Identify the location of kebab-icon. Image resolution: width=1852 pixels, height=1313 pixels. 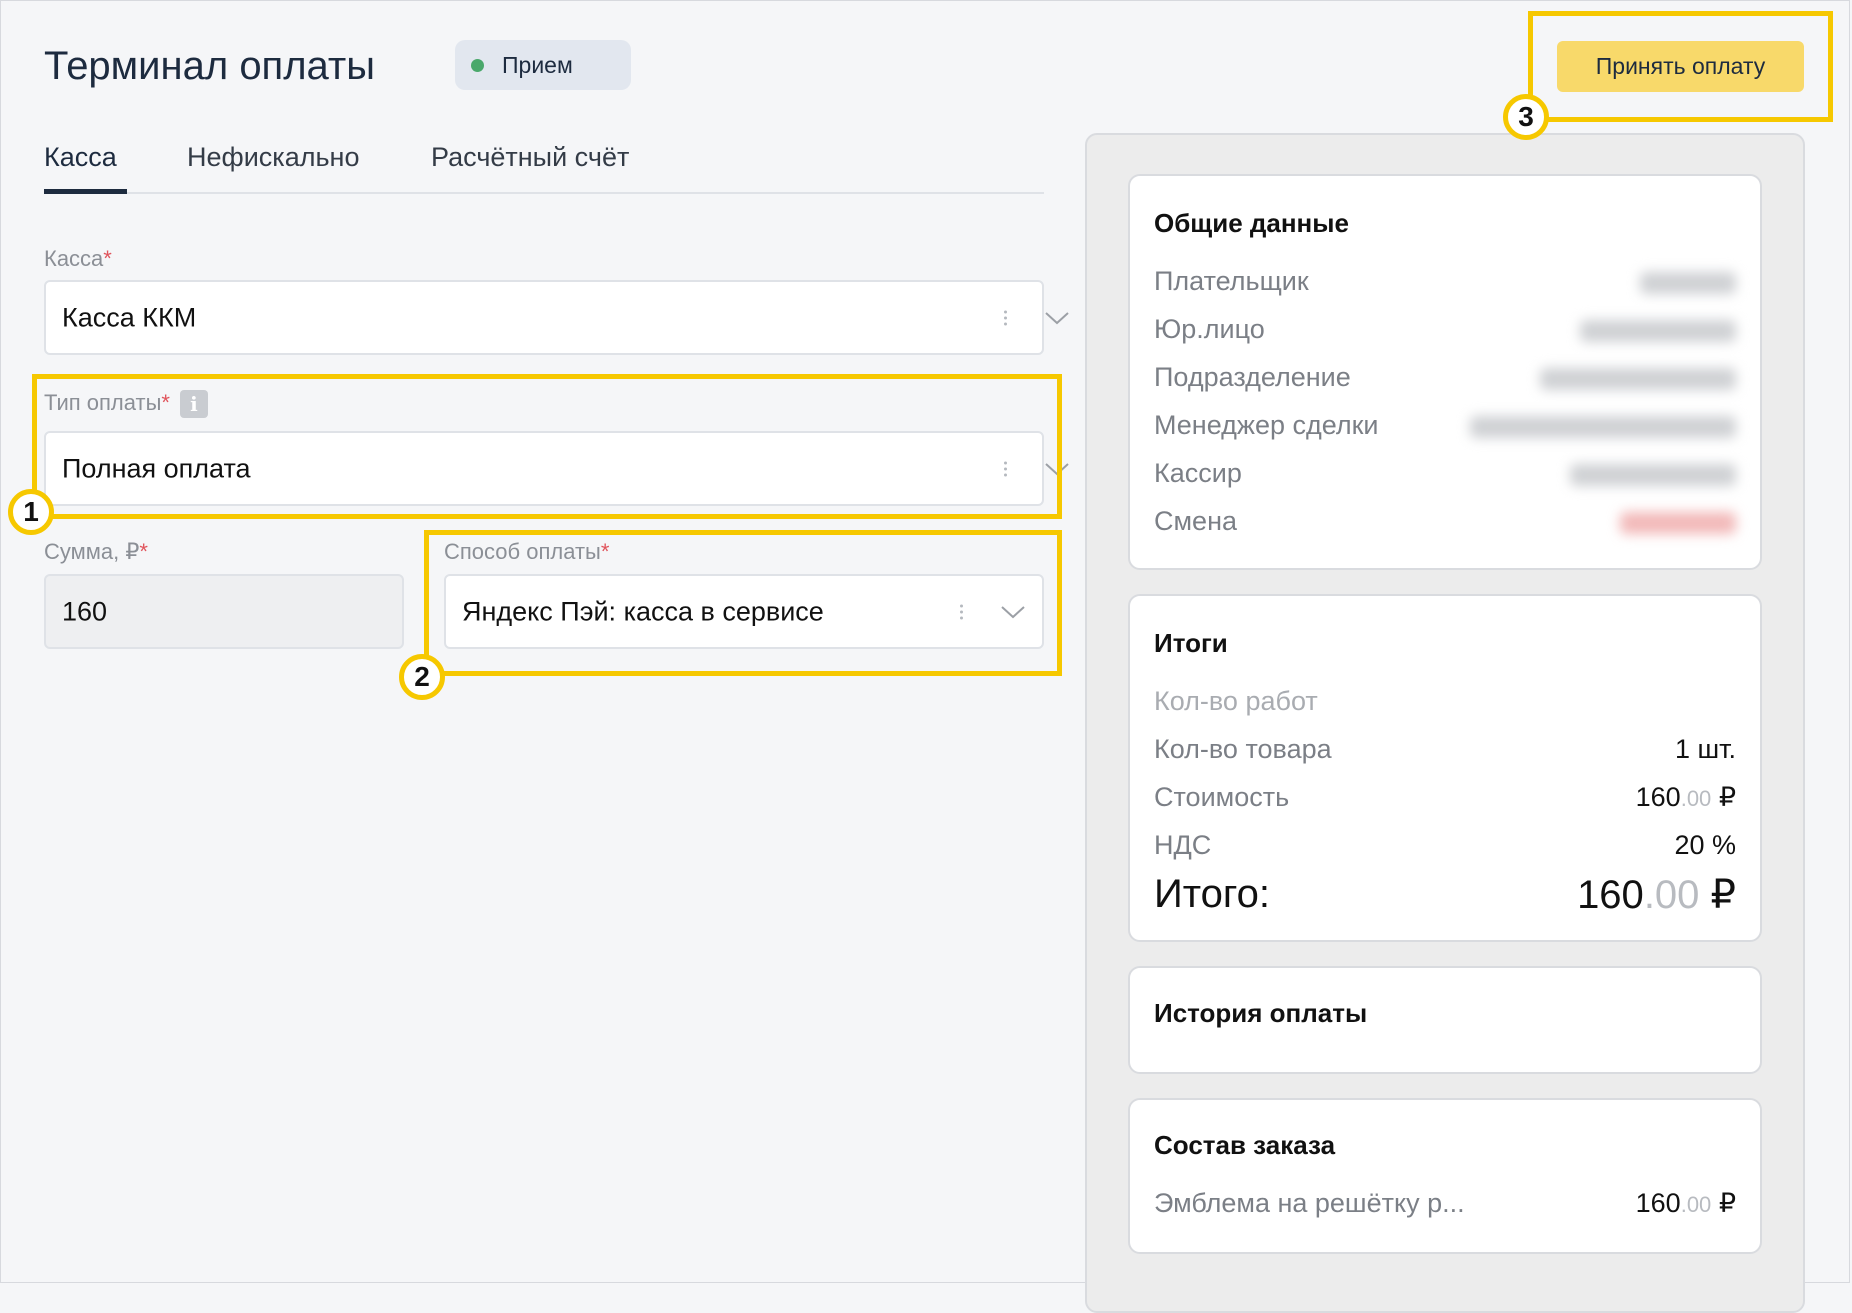
(1006, 317).